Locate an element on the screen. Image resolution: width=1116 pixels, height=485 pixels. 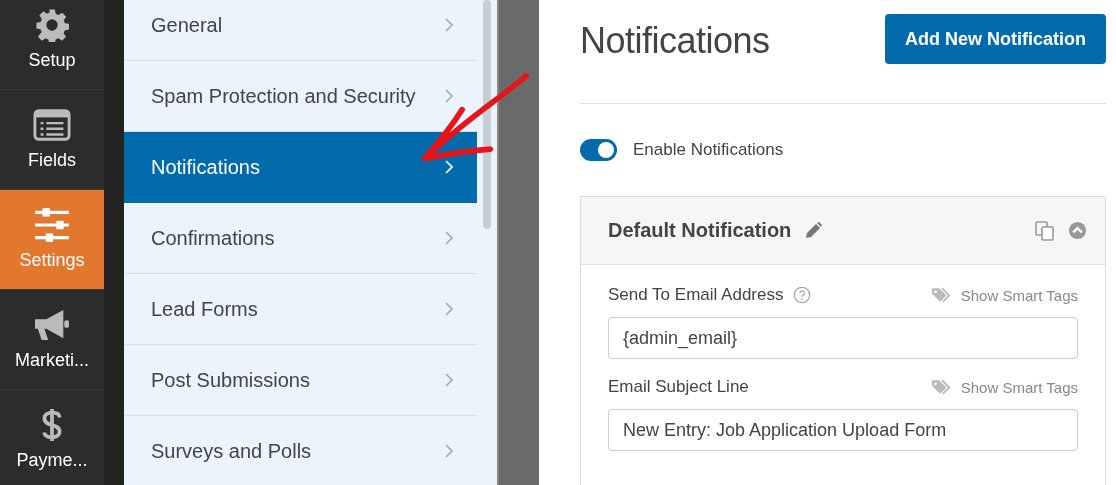
scrollbar is located at coordinates (487, 114).